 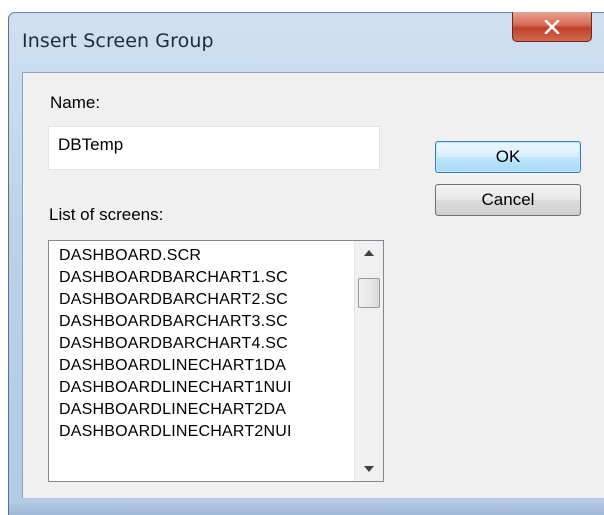 What do you see at coordinates (369, 292) in the screenshot?
I see `scrollbar-thumb` at bounding box center [369, 292].